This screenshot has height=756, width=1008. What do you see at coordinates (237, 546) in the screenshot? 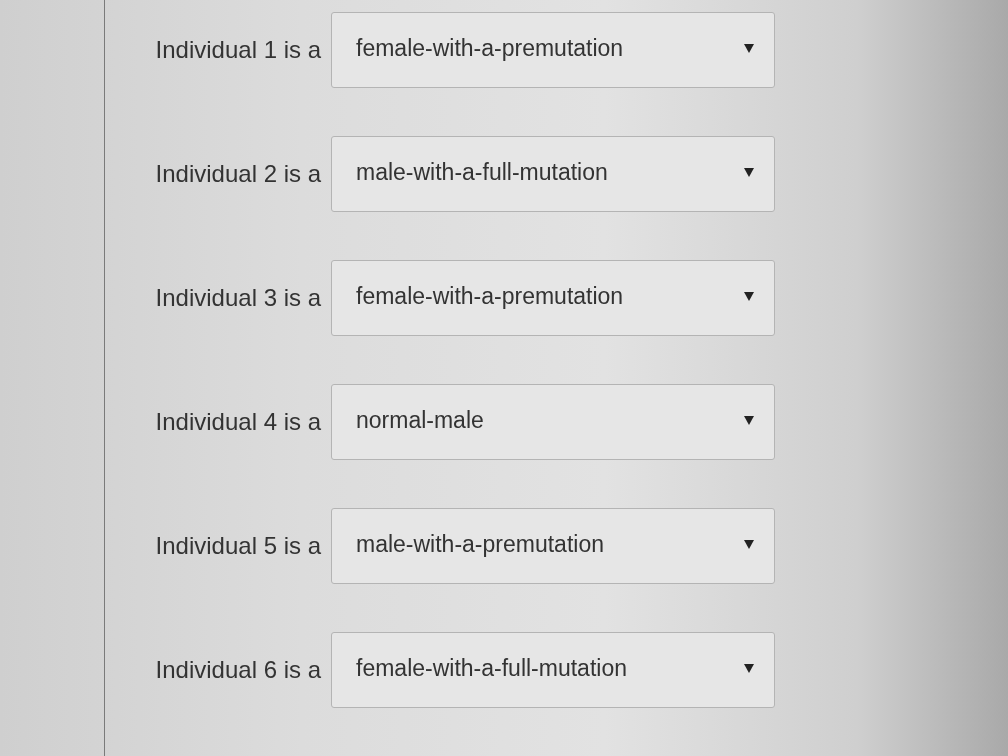
I see `row-label: Individual 5 is a` at bounding box center [237, 546].